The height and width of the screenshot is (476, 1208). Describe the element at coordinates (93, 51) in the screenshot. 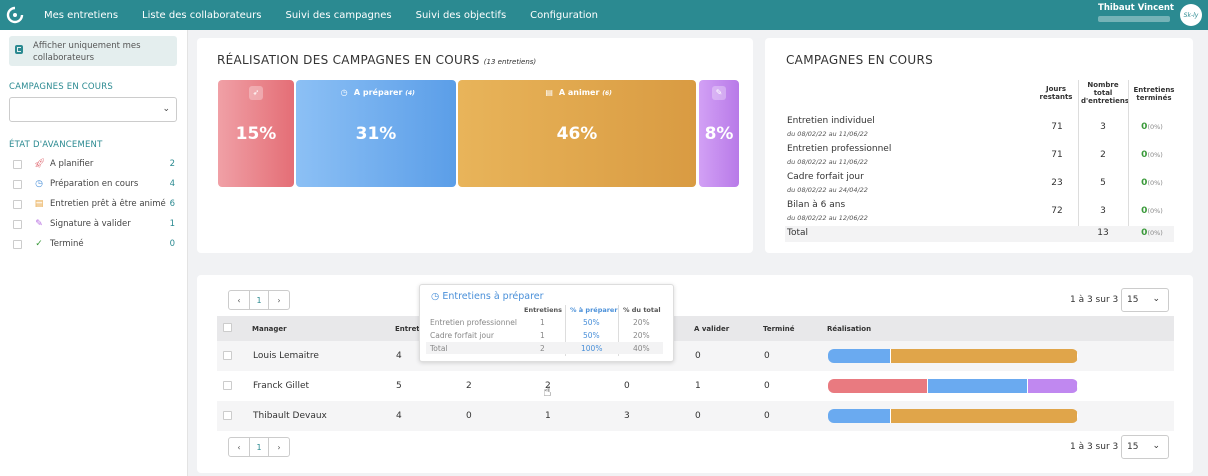

I see `only-my-collaborators-toggle: Afficher uniquement mes collaborateurs` at that location.